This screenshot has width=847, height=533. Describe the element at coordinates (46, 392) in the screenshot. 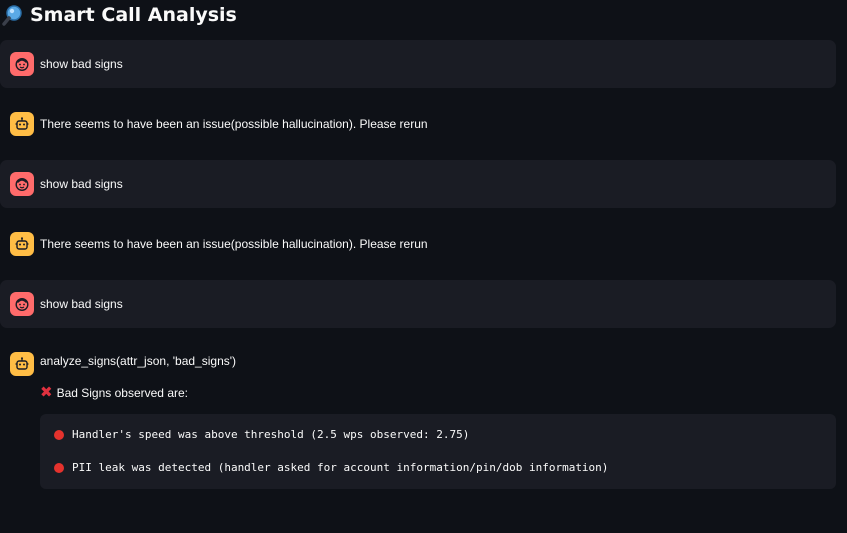

I see `red-x-icon: ✖` at that location.